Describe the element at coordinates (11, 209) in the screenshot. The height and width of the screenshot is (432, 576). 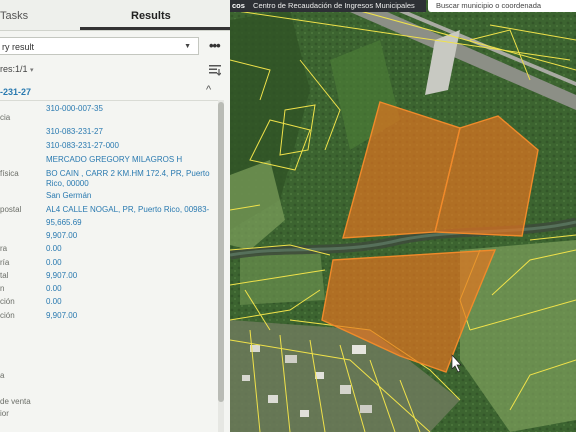
I see `attr-label: postal` at that location.